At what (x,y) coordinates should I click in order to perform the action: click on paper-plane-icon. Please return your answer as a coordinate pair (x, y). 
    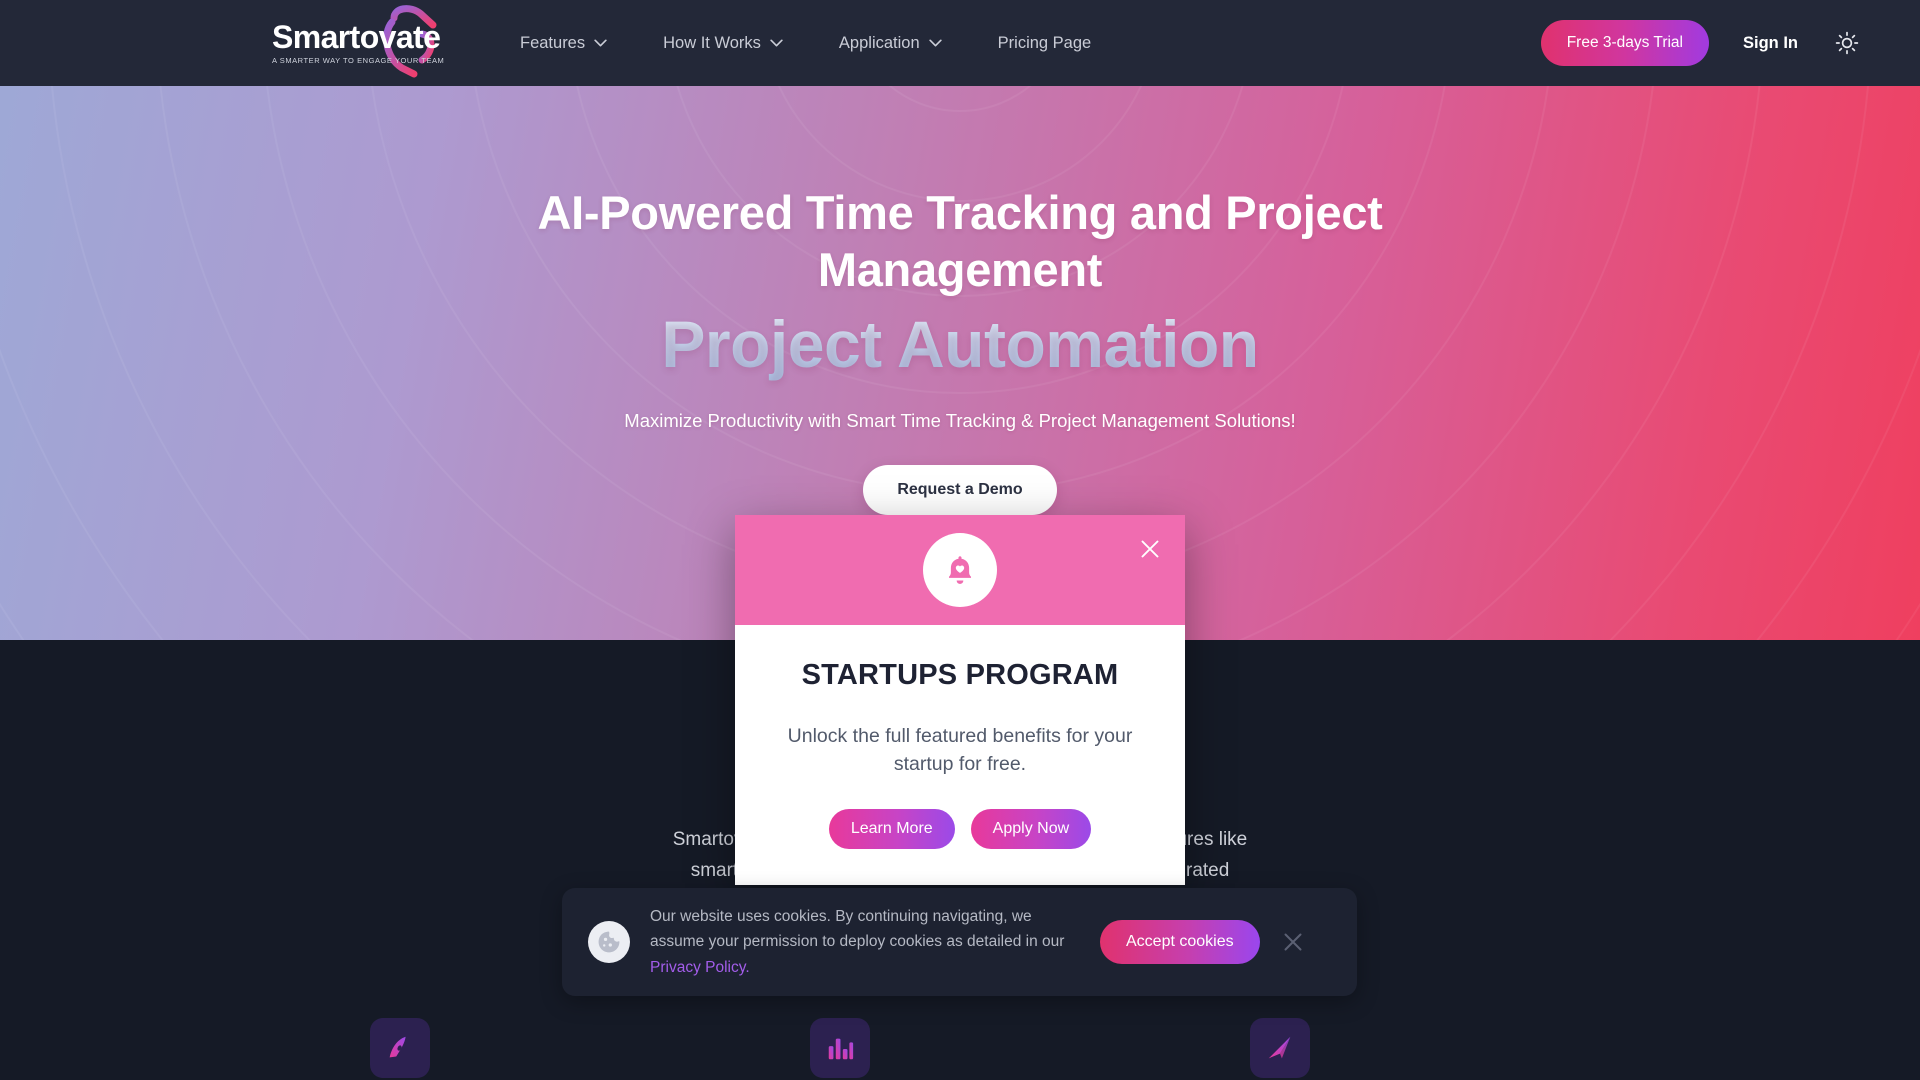
    Looking at the image, I should click on (1280, 1048).